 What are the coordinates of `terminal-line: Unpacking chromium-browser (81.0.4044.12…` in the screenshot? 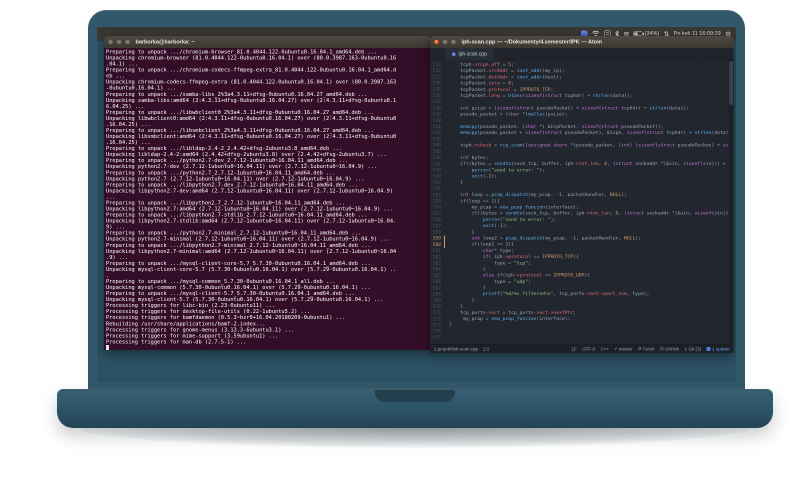 It's located at (251, 58).